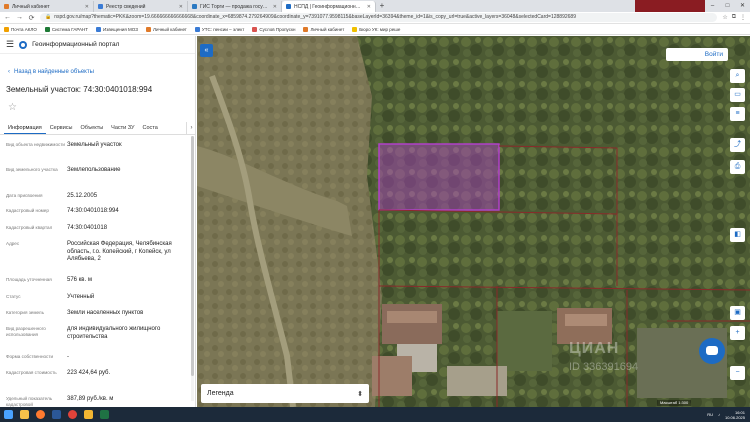 The height and width of the screenshot is (422, 750). What do you see at coordinates (25, 128) in the screenshot?
I see `tab-information: Информация` at bounding box center [25, 128].